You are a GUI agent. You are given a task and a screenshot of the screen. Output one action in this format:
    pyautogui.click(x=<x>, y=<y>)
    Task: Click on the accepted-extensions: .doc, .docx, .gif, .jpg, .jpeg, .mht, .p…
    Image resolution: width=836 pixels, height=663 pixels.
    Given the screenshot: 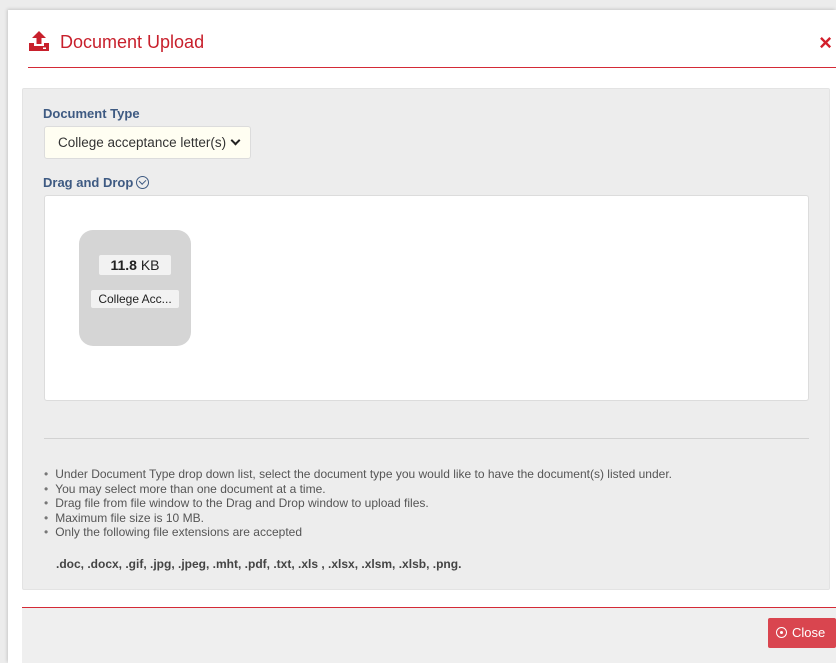 What is the action you would take?
    pyautogui.click(x=259, y=564)
    